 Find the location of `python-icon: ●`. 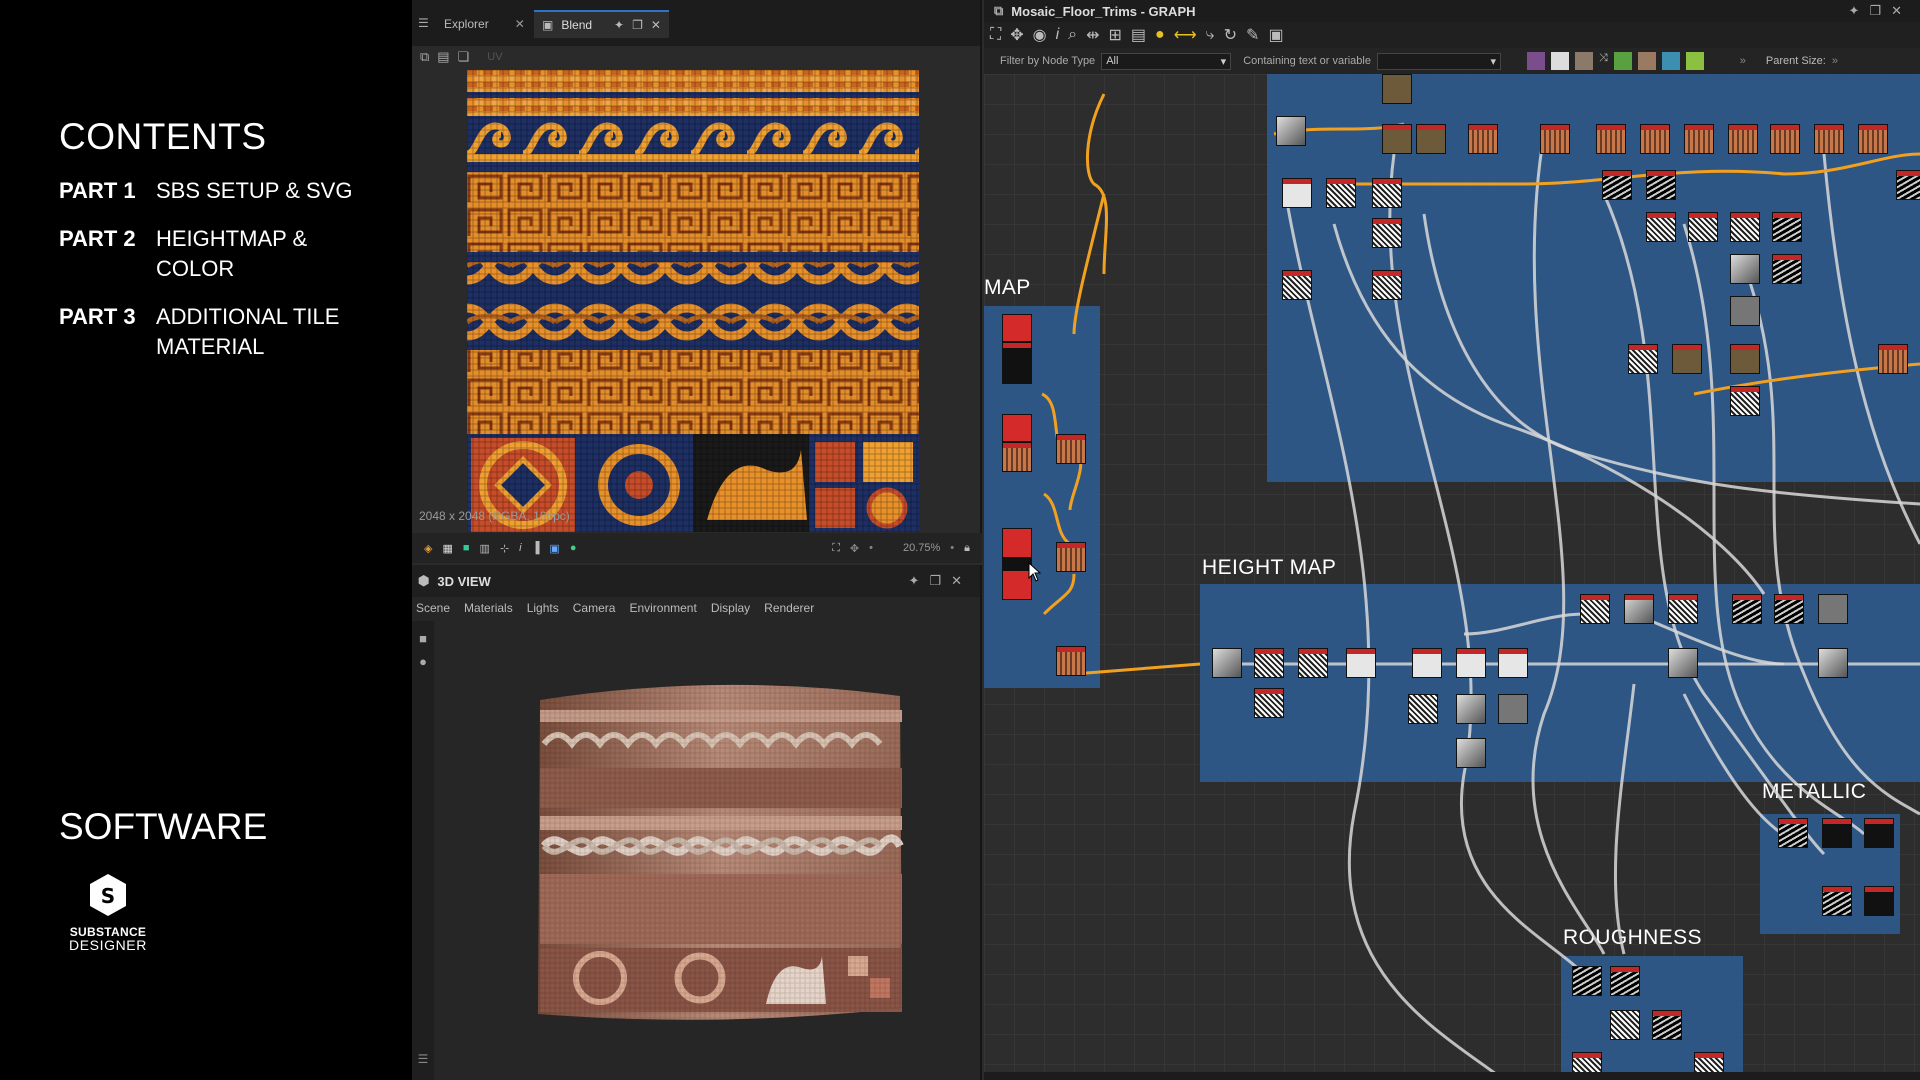

python-icon: ● is located at coordinates (1160, 35).